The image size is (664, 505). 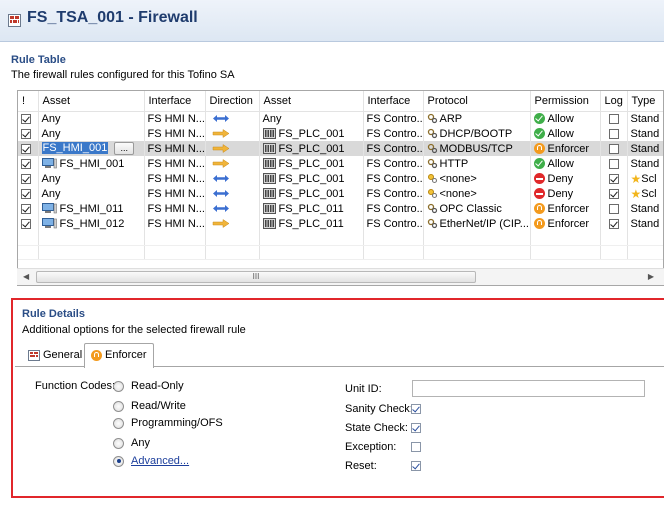 I want to click on col-header-dest-interface: Interface, so click(x=393, y=101).